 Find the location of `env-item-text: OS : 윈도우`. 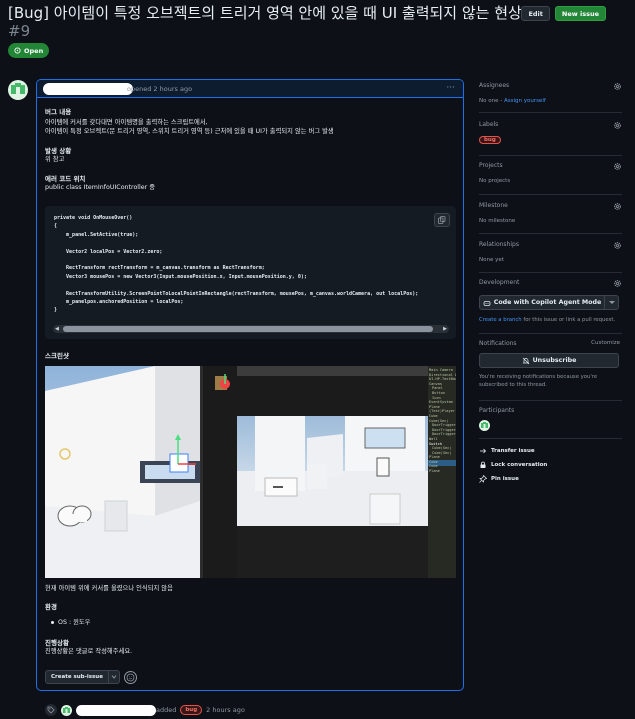

env-item-text: OS : 윈도우 is located at coordinates (74, 622).